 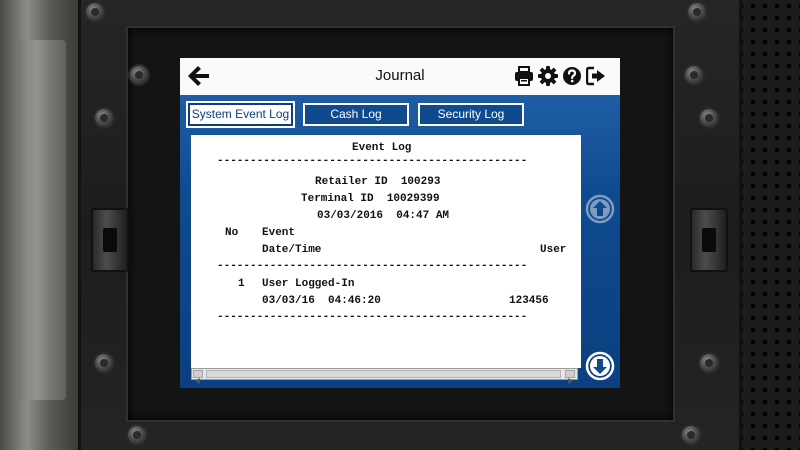 I want to click on title-bar: Journal, so click(x=400, y=76).